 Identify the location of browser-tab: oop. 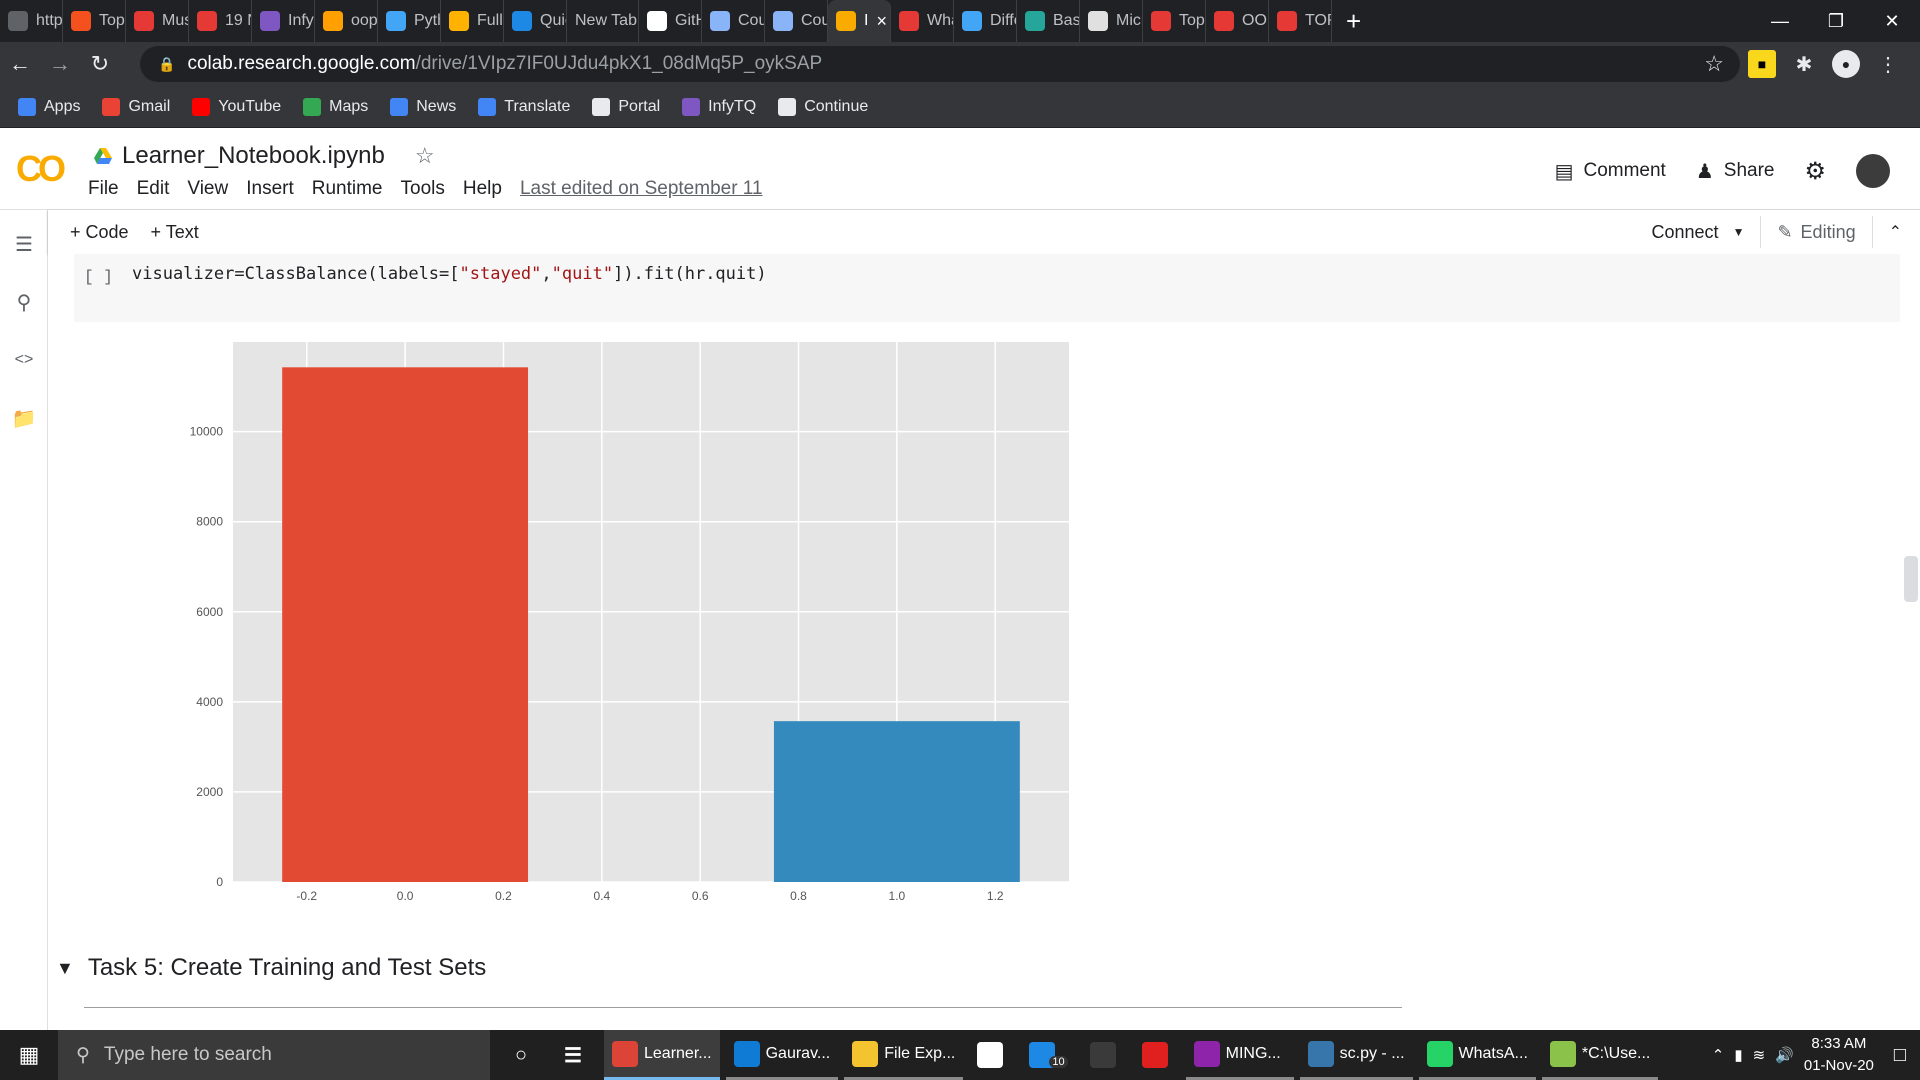
(346, 21).